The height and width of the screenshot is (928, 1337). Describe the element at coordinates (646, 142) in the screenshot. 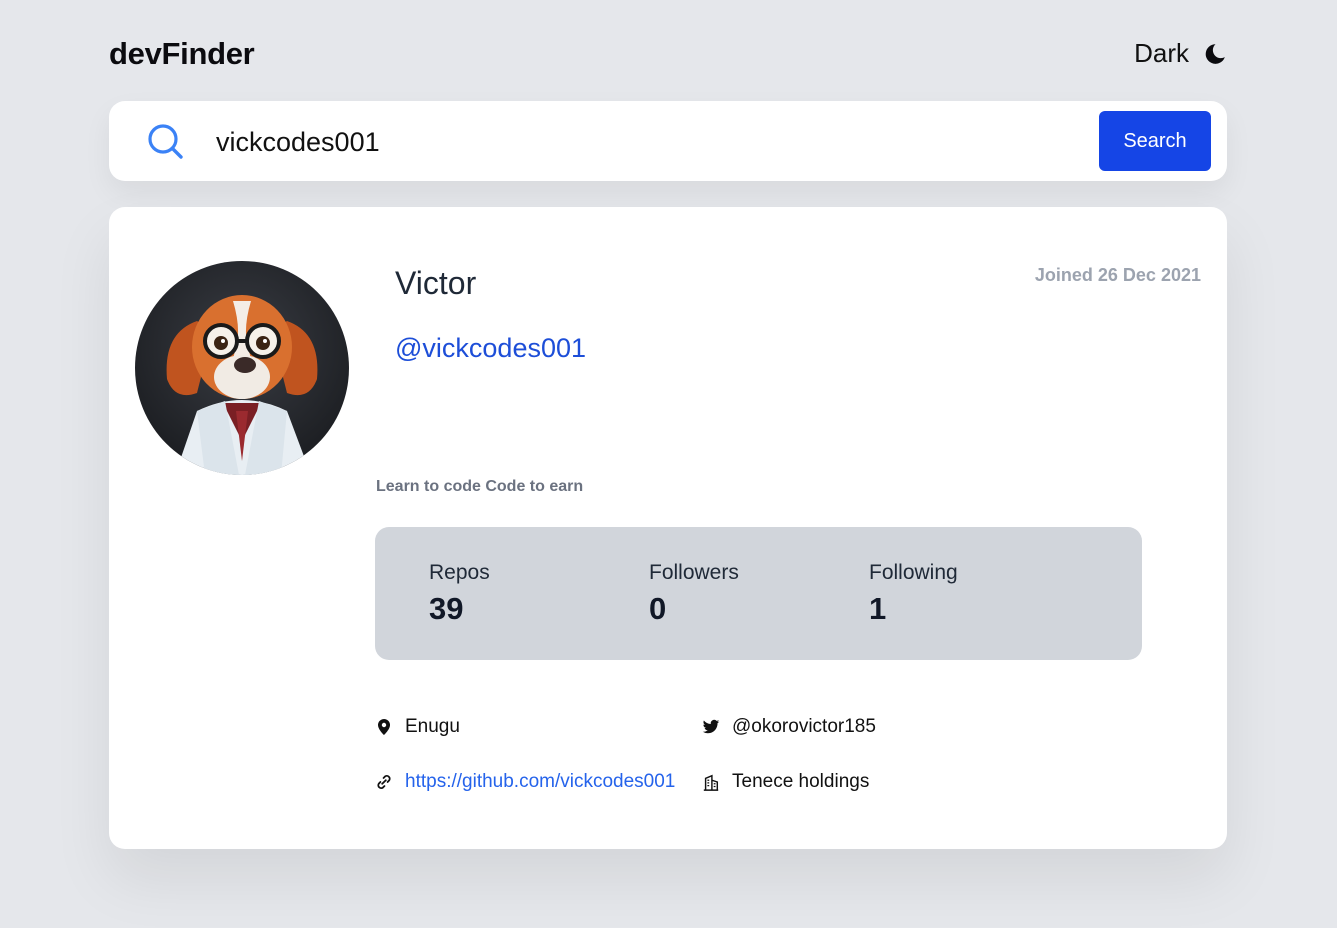

I see `search-input` at that location.